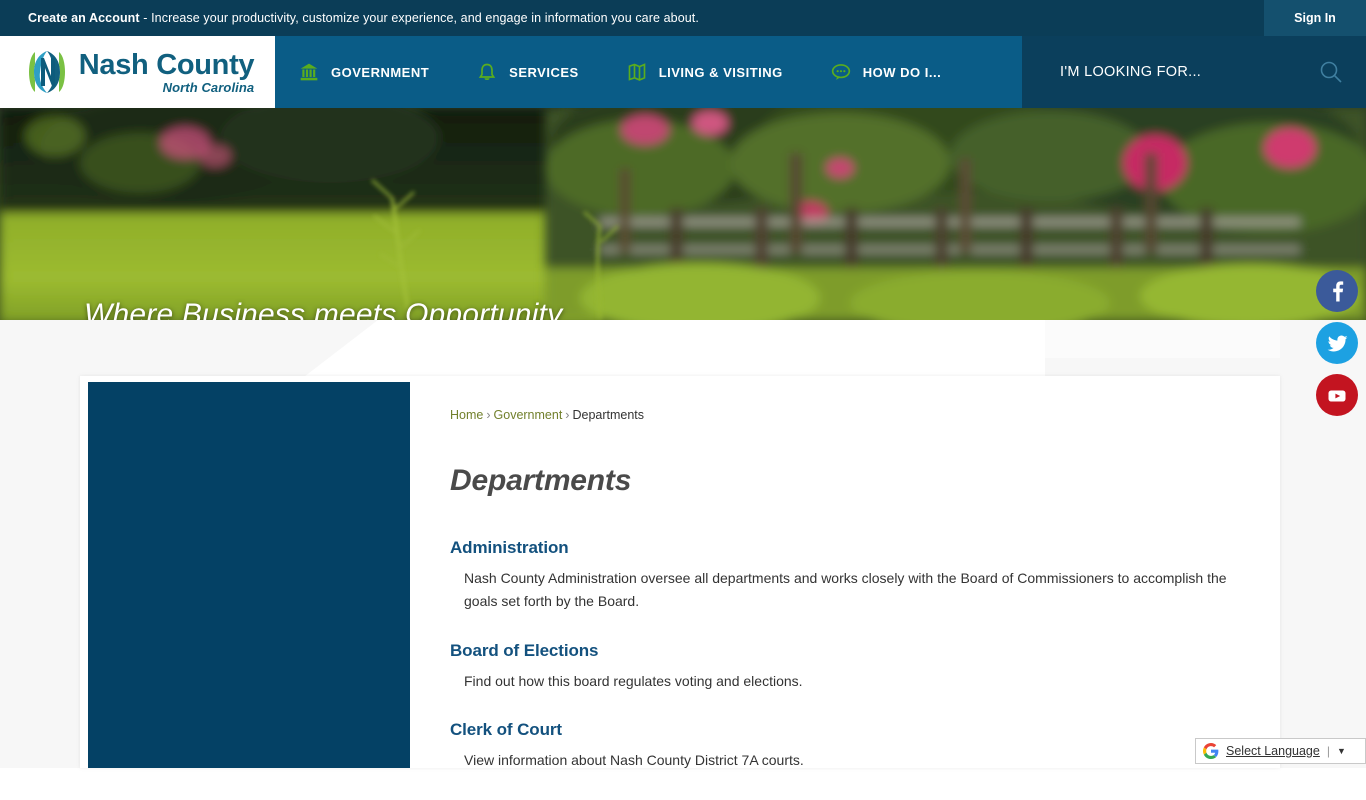  I want to click on create-account-link: Create an Account, so click(84, 18).